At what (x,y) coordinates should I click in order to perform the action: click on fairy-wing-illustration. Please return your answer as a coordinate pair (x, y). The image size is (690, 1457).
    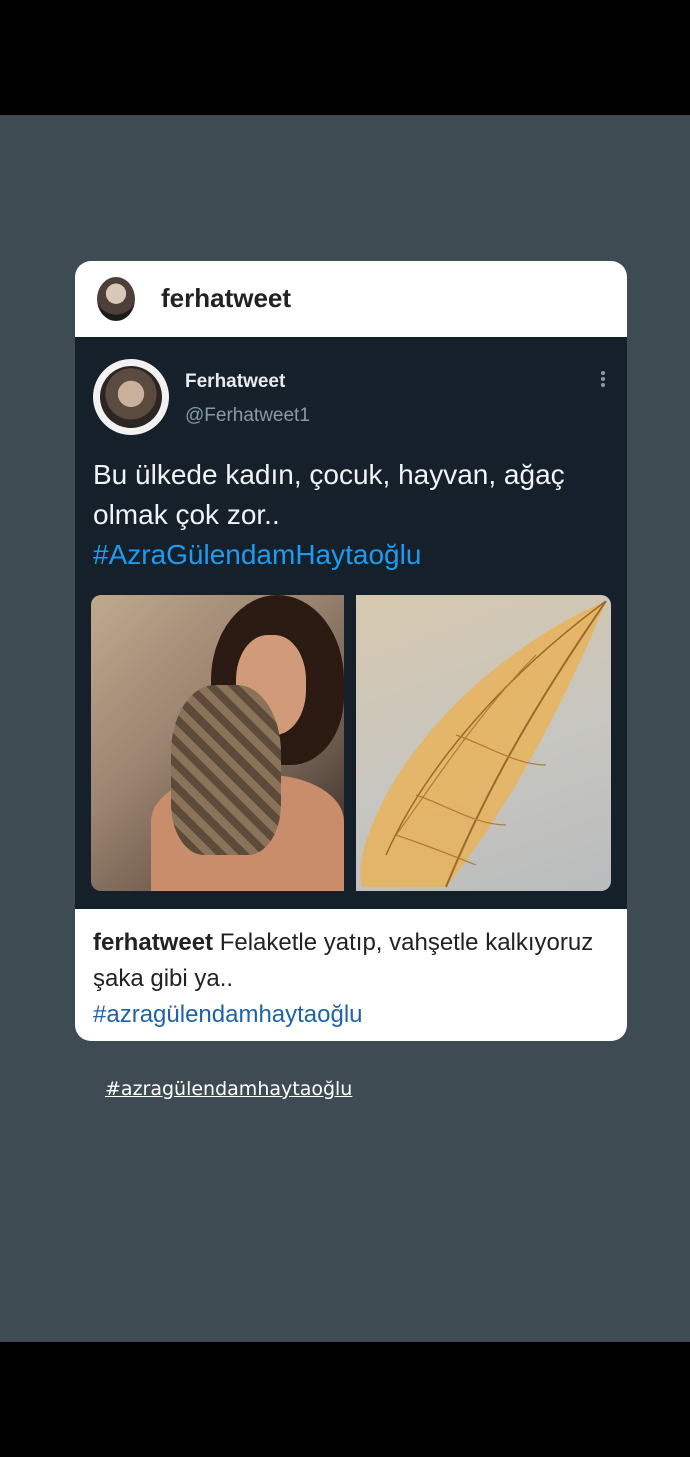
    Looking at the image, I should click on (483, 744).